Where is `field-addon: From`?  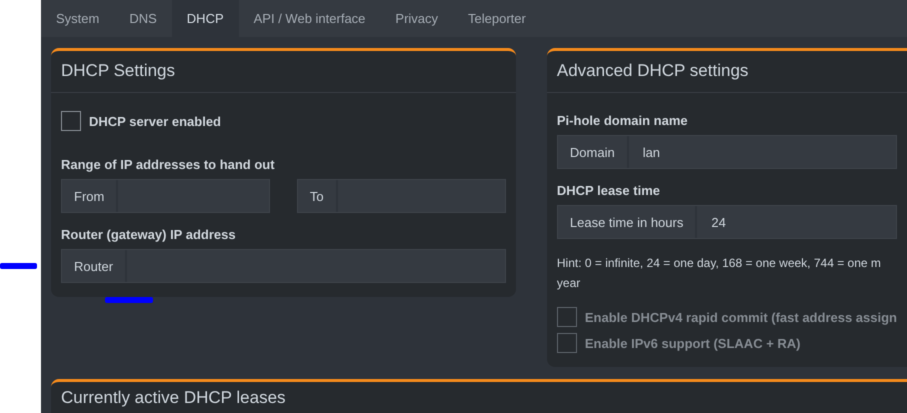 field-addon: From is located at coordinates (90, 196).